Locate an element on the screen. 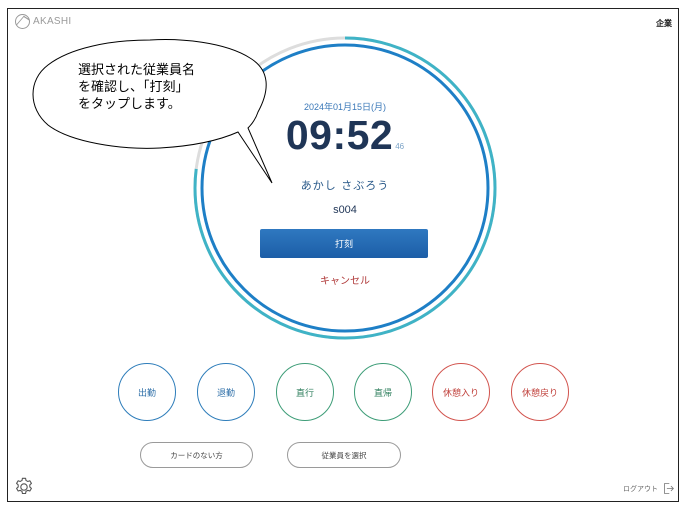 The height and width of the screenshot is (508, 686). callout-line-1: 選択された従業員名 is located at coordinates (137, 70).